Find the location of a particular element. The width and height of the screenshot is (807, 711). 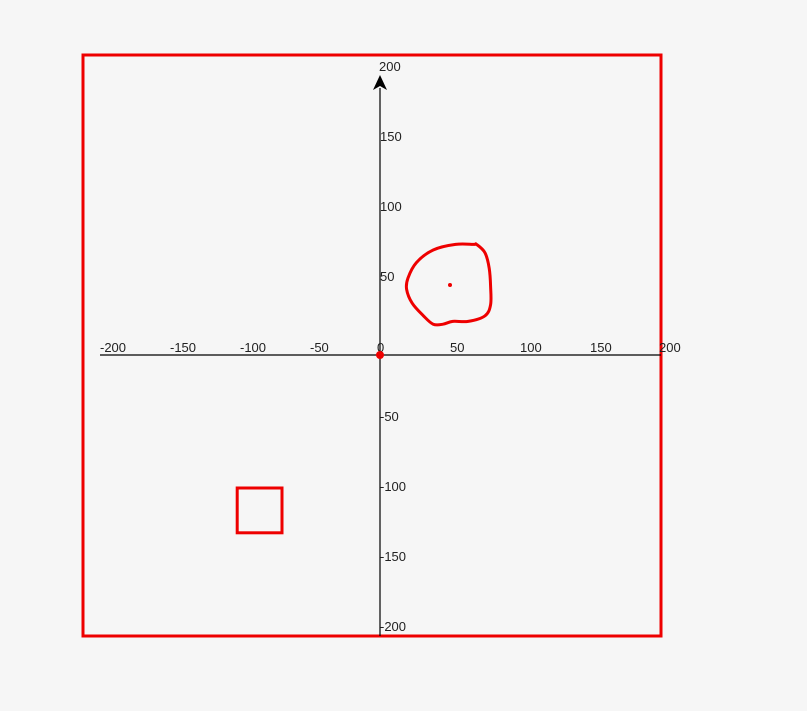

y-axis-arrow-icon is located at coordinates (380, 82).